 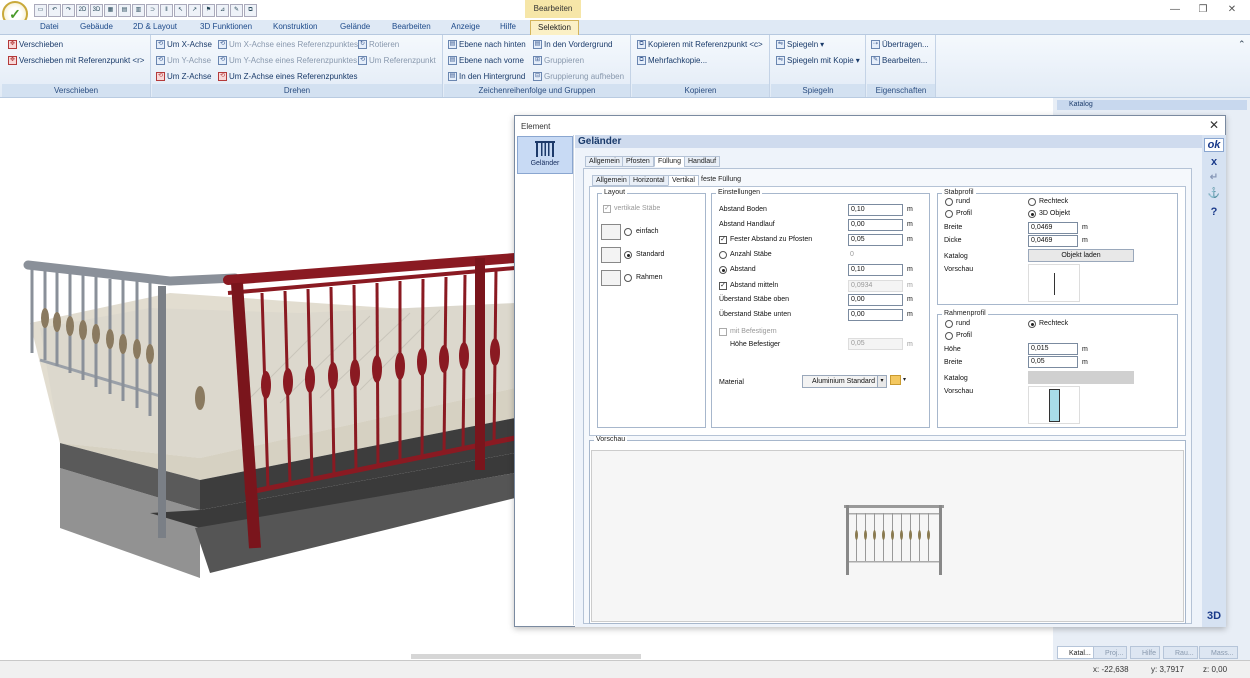 I want to click on spiegeln-button: ⇋ Spiegeln ▾, so click(x=800, y=44).